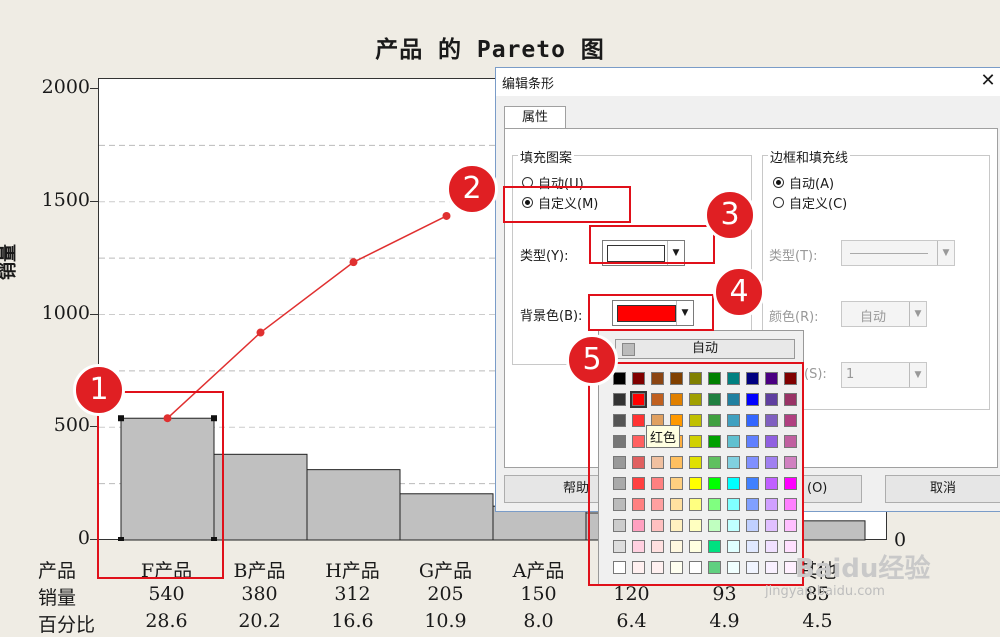 The width and height of the screenshot is (1000, 637). Describe the element at coordinates (445, 571) in the screenshot. I see `table-cell: G产品` at that location.